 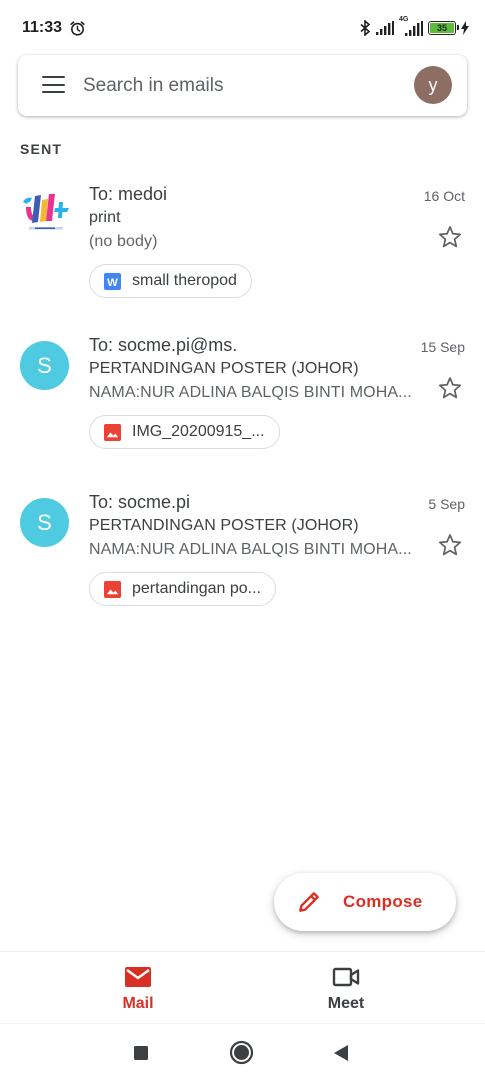 What do you see at coordinates (77, 28) in the screenshot?
I see `alarm-icon` at bounding box center [77, 28].